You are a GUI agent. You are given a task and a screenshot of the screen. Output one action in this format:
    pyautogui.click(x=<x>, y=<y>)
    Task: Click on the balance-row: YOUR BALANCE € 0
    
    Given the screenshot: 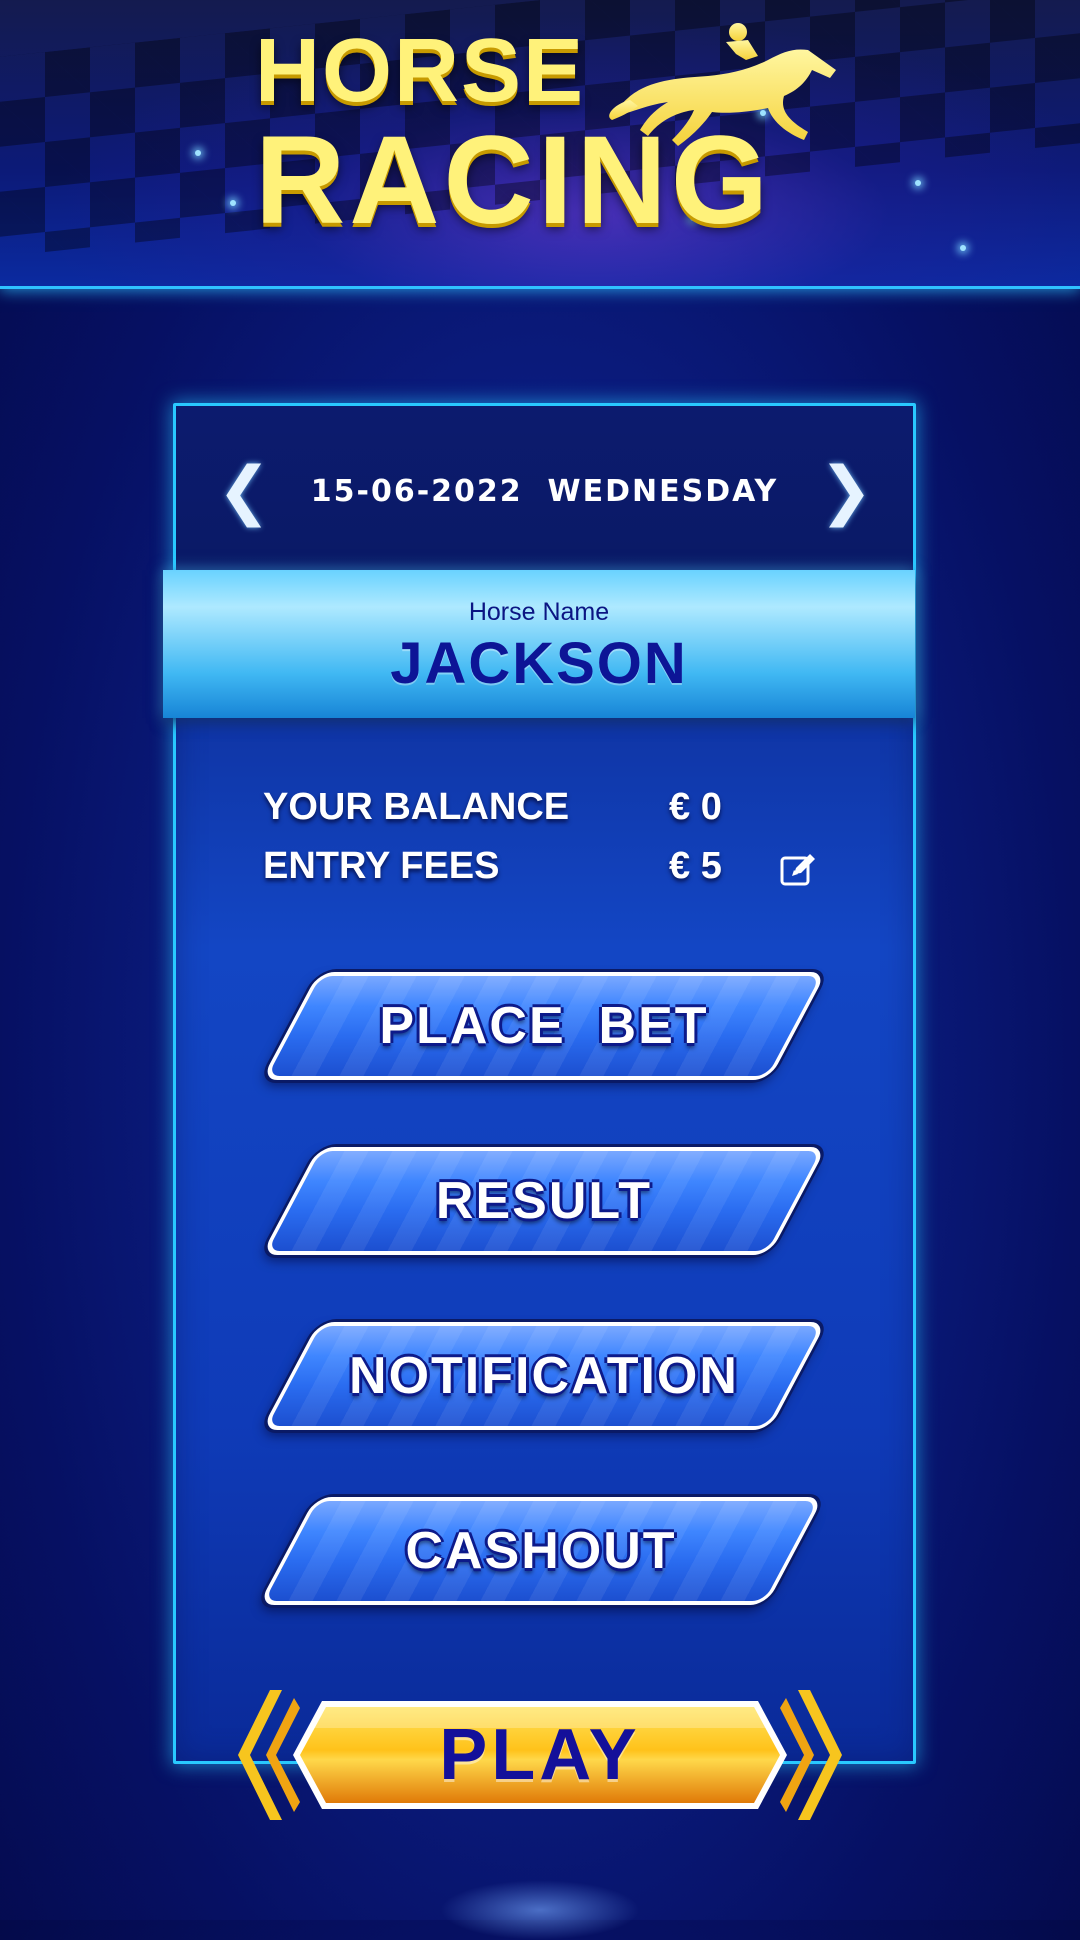 What is the action you would take?
    pyautogui.click(x=563, y=811)
    